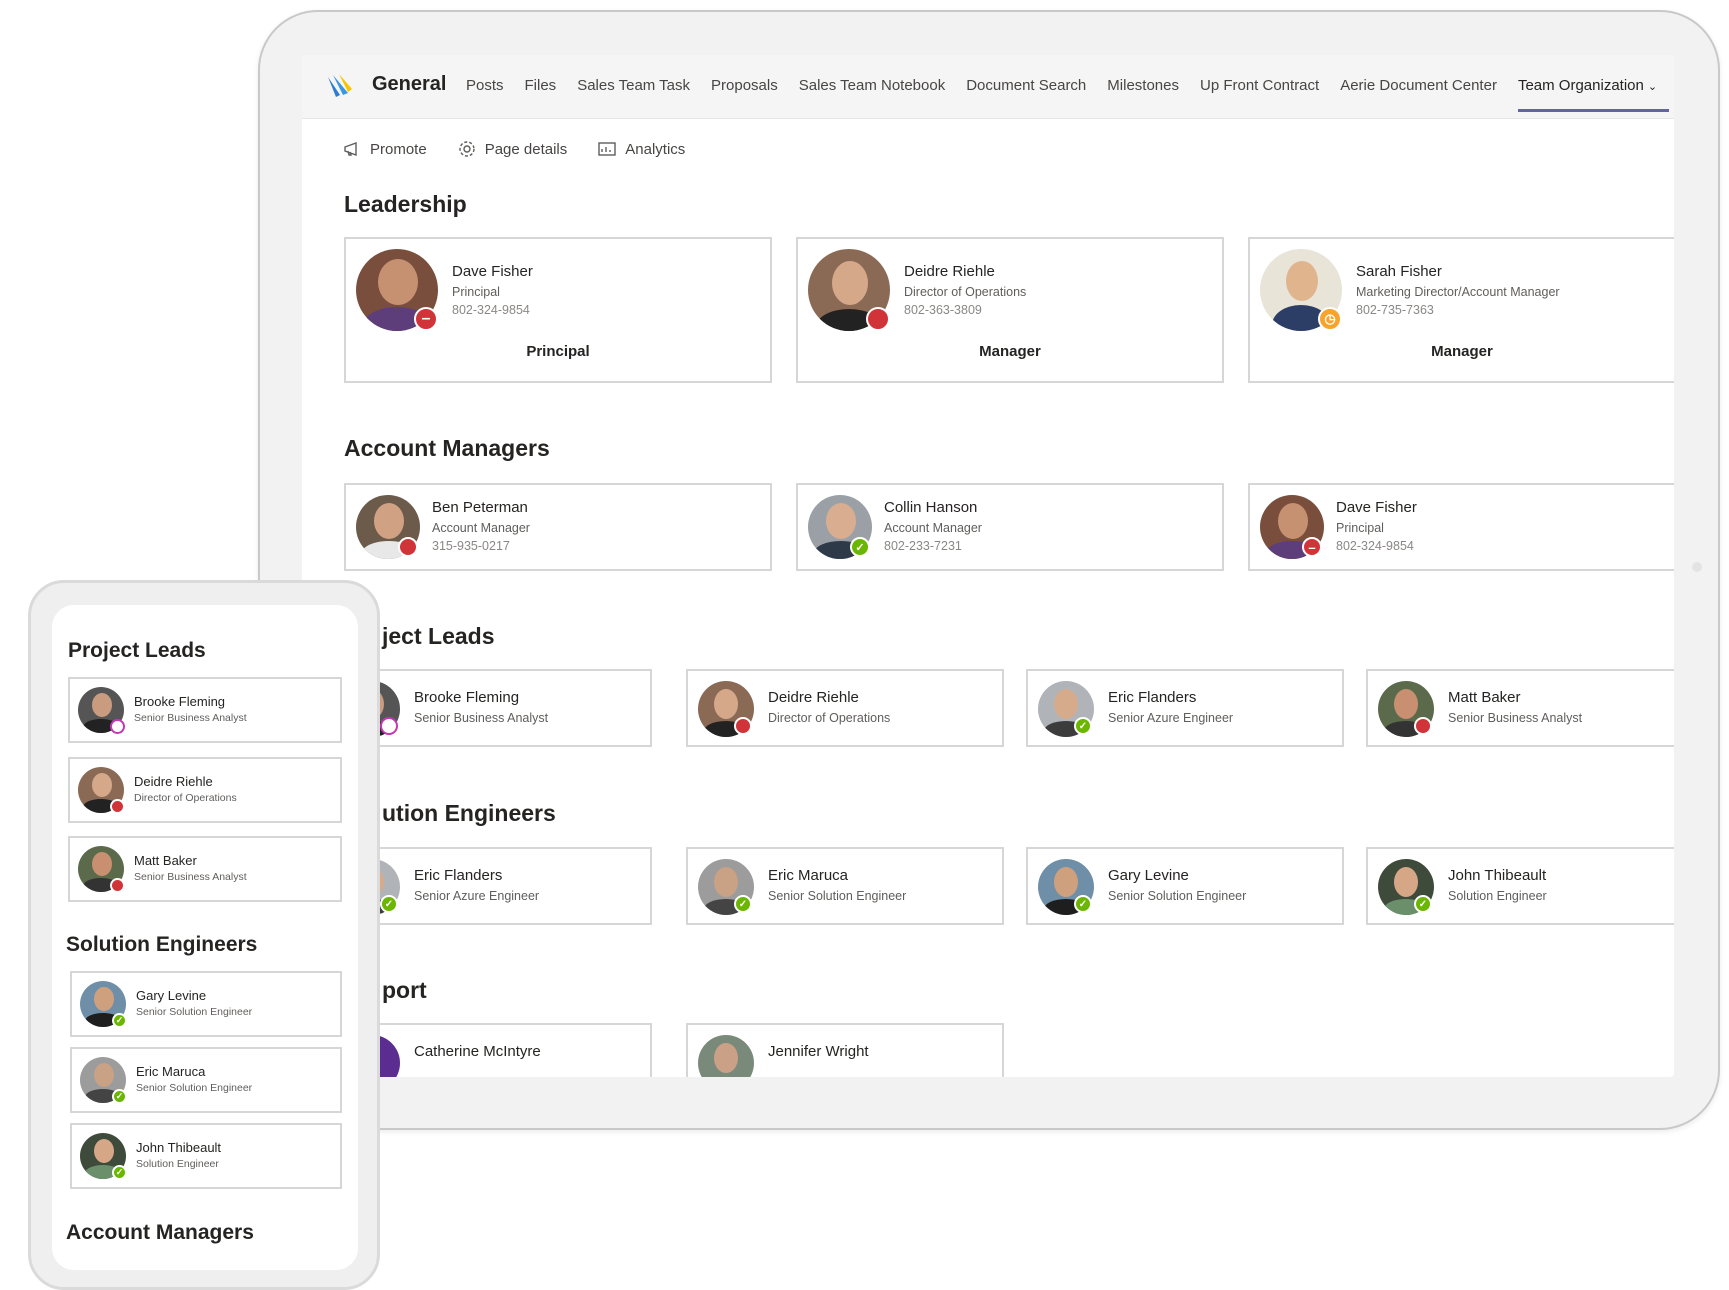 The image size is (1729, 1290). I want to click on person-name: Eric Maruca, so click(808, 875).